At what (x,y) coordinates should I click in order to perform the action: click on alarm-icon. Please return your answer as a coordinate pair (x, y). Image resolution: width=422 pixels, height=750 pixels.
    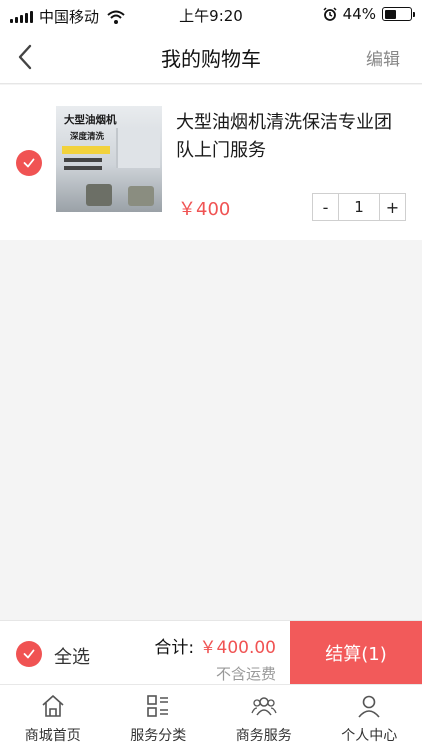
    Looking at the image, I should click on (330, 14).